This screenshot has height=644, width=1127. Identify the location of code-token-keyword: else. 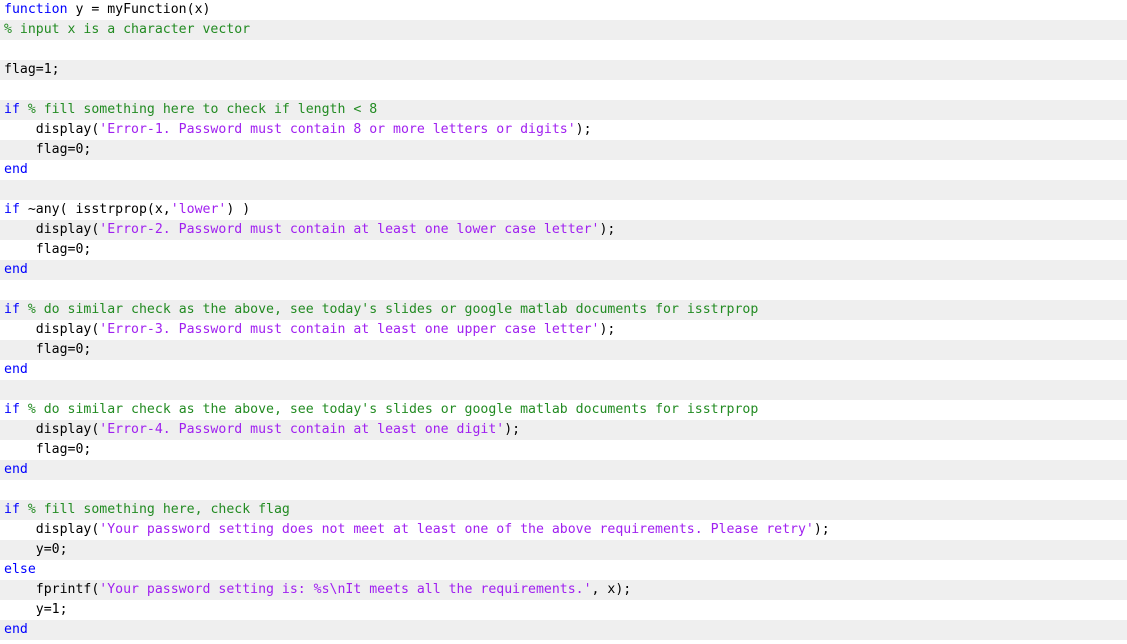
(20, 569).